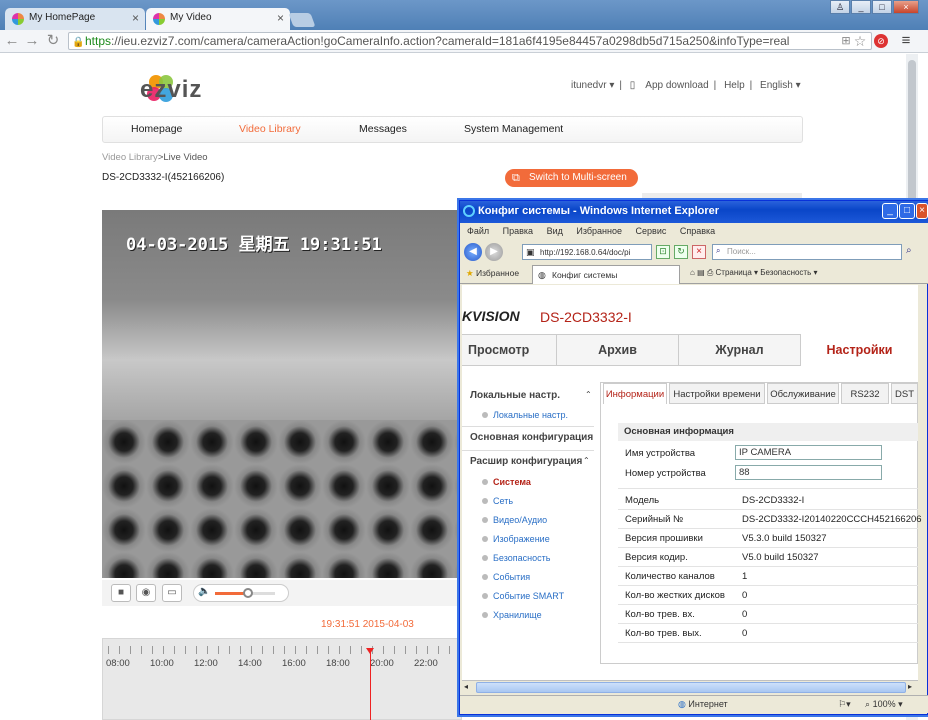 This screenshot has height=720, width=928. I want to click on security-zone: ◍ Интернет, so click(703, 704).